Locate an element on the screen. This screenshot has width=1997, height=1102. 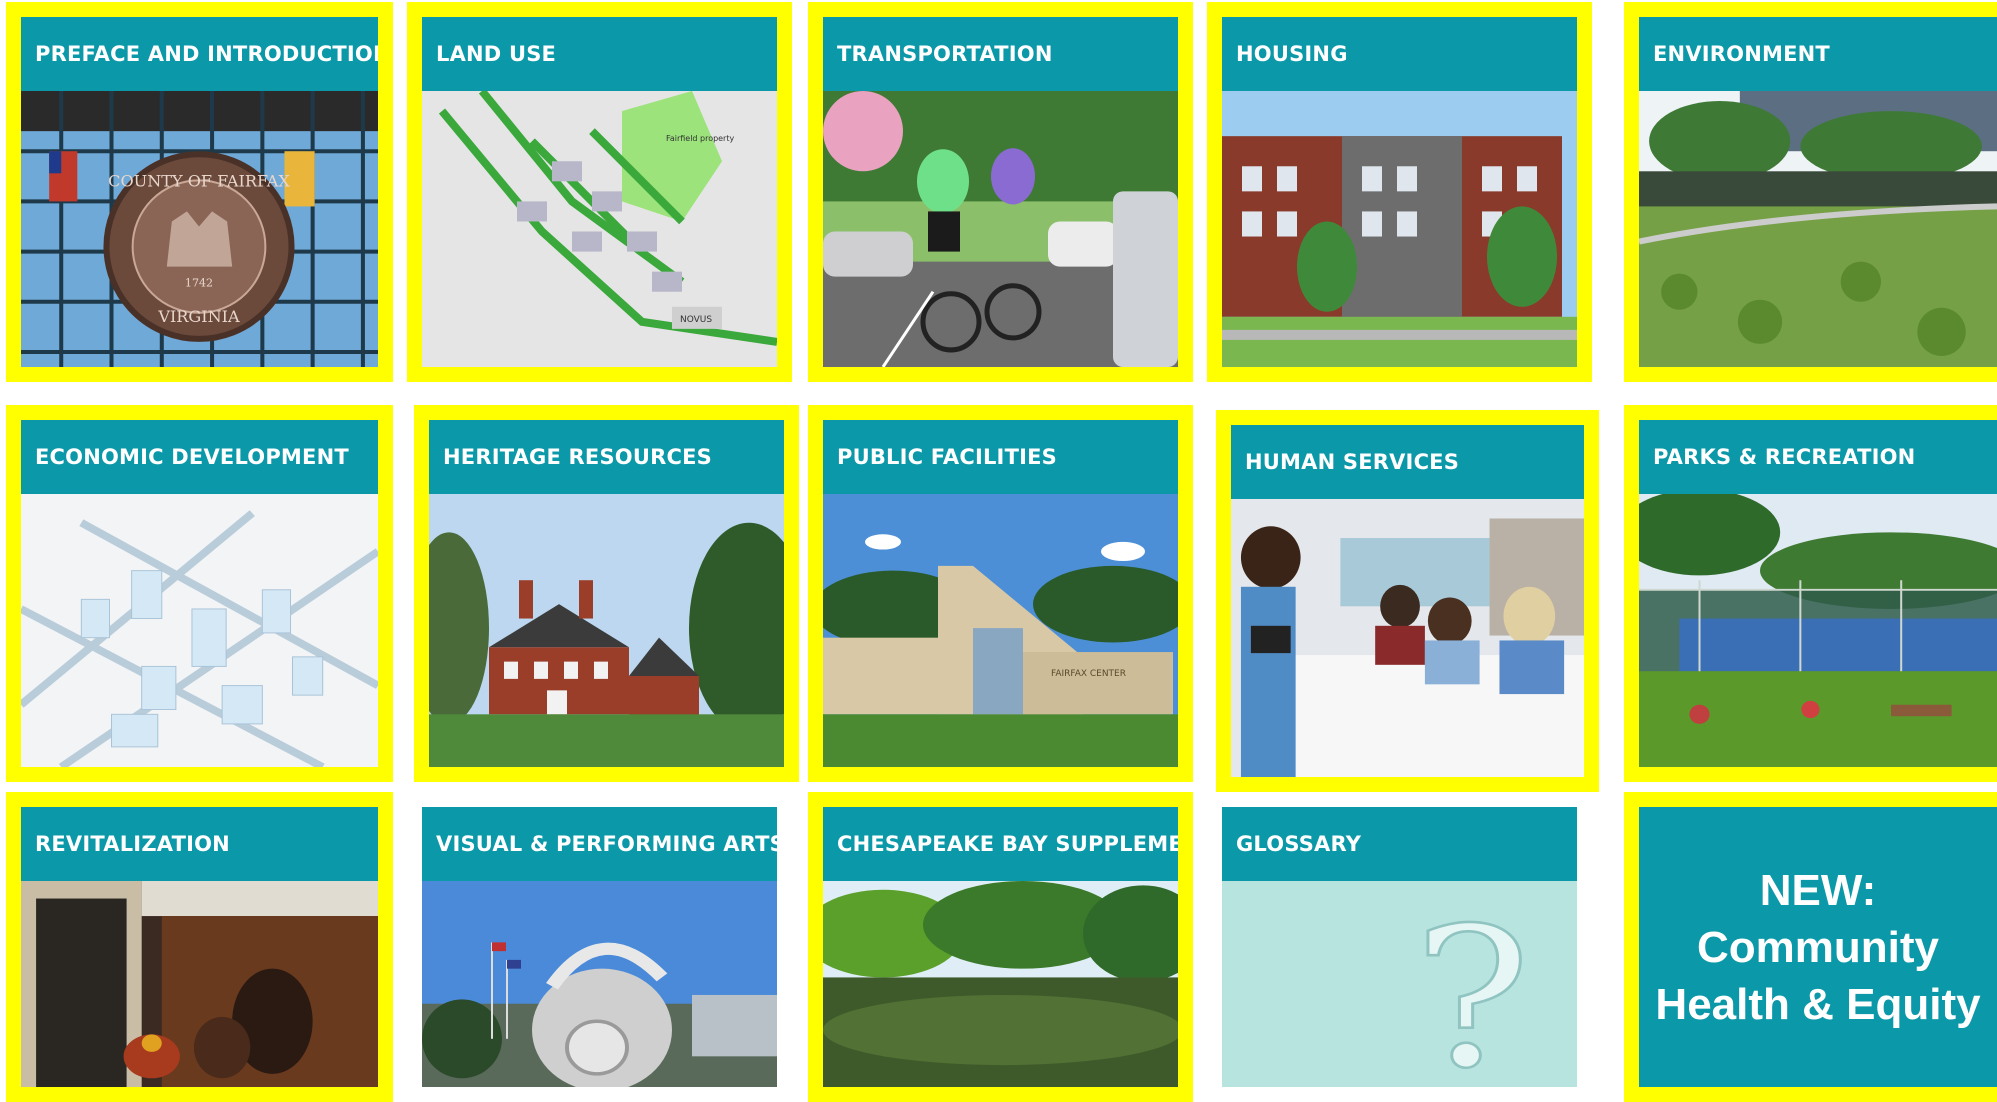
new-community-health-equity-label: NEW: Community Health & Equity is located at coordinates (1818, 947).